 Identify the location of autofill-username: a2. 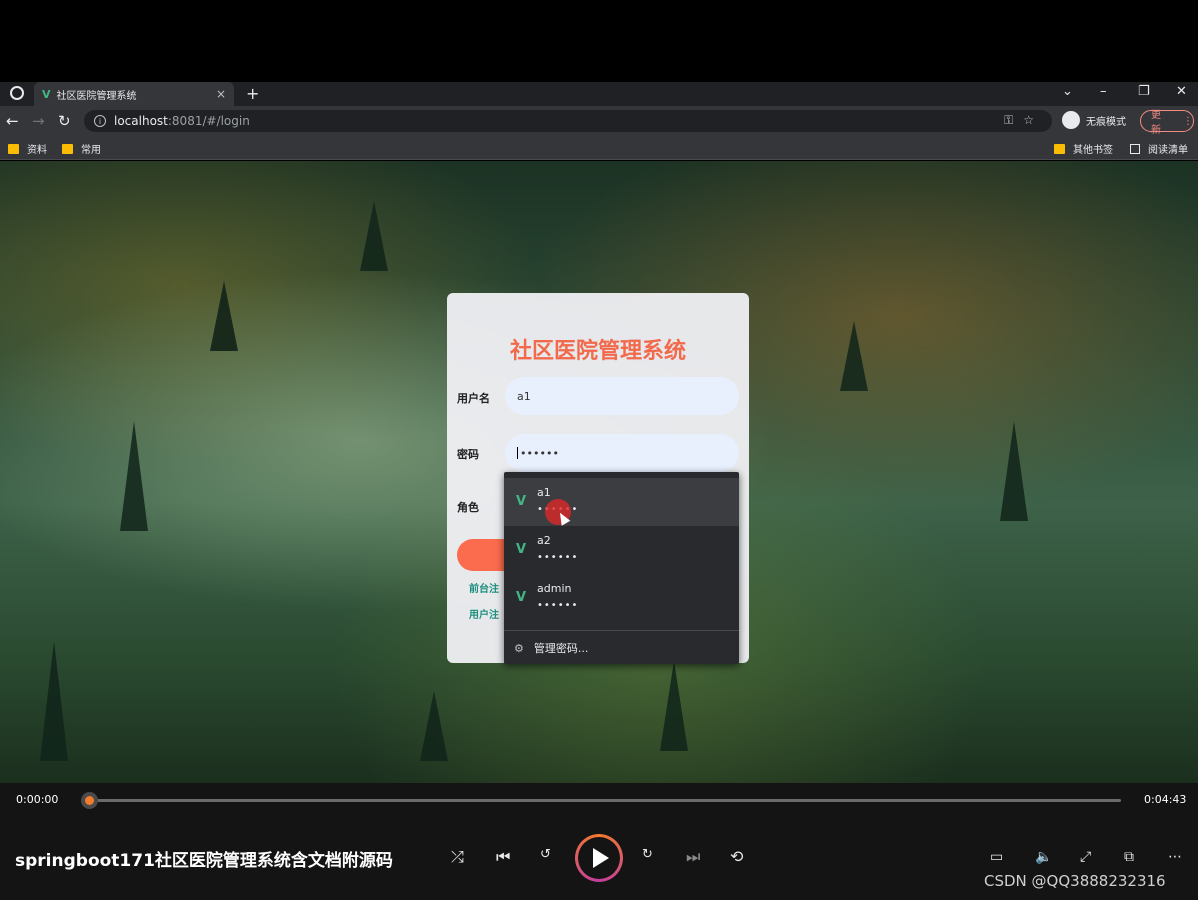
(544, 540).